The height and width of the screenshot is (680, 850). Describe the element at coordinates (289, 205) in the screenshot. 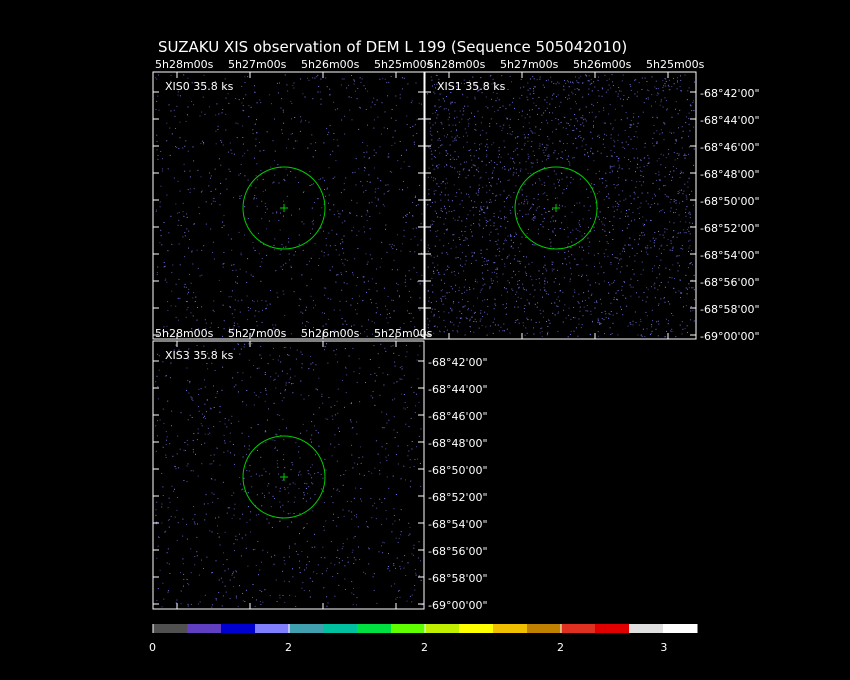

I see `event-points` at that location.